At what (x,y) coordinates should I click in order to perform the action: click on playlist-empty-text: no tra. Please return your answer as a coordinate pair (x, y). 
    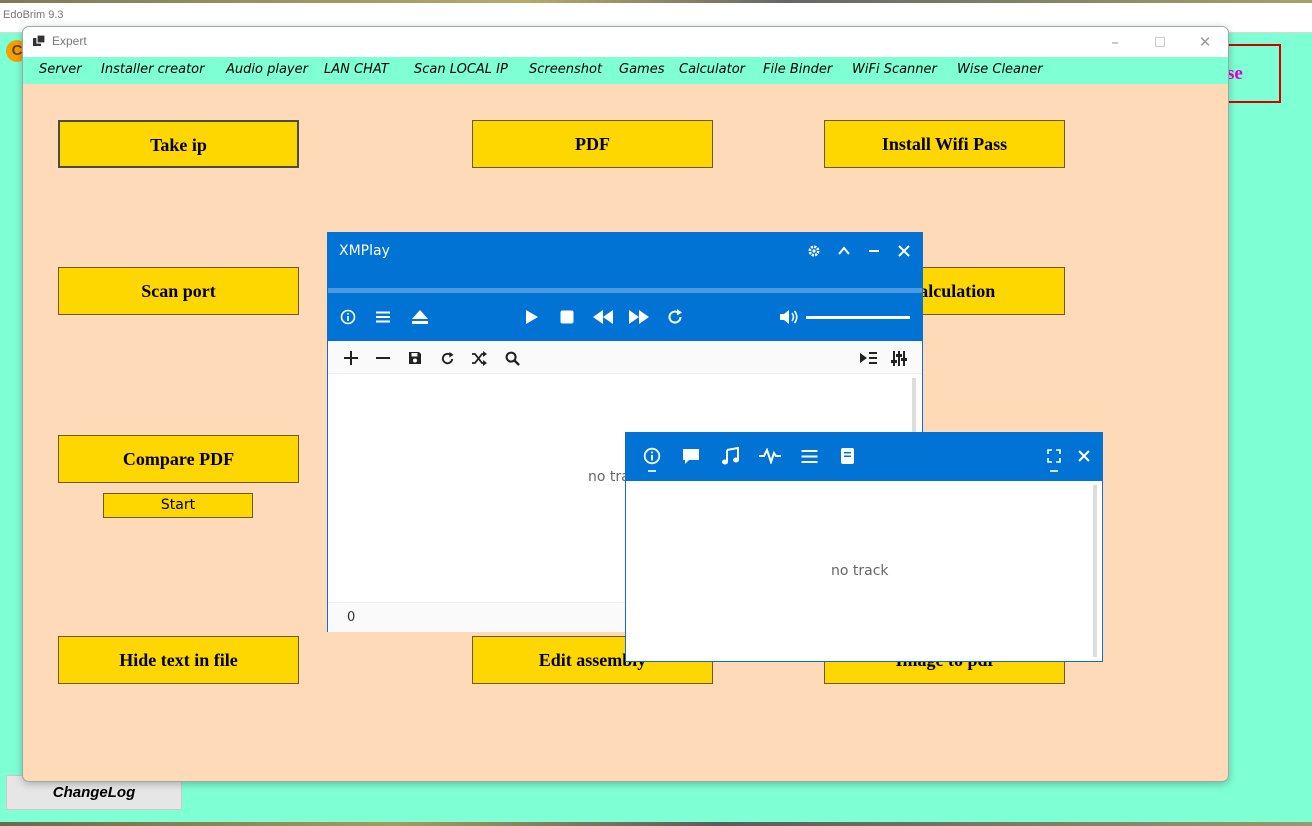
    Looking at the image, I should click on (609, 477).